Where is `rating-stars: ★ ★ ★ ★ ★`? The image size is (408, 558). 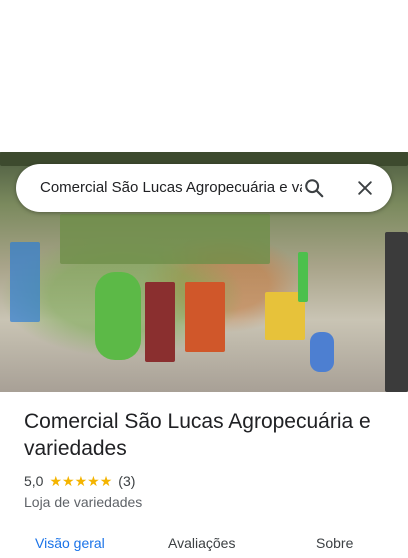 rating-stars: ★ ★ ★ ★ ★ is located at coordinates (80, 481).